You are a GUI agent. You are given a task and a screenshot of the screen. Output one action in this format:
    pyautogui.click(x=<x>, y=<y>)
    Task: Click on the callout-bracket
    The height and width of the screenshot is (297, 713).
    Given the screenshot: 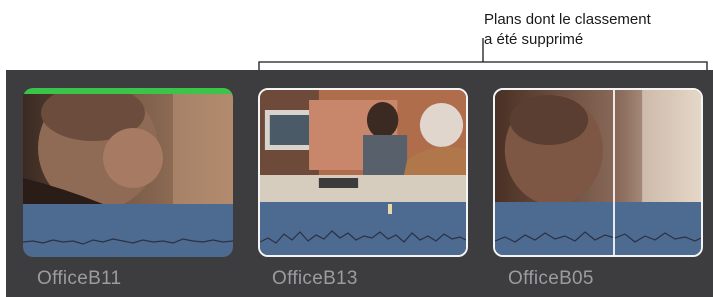 What is the action you would take?
    pyautogui.click(x=483, y=54)
    